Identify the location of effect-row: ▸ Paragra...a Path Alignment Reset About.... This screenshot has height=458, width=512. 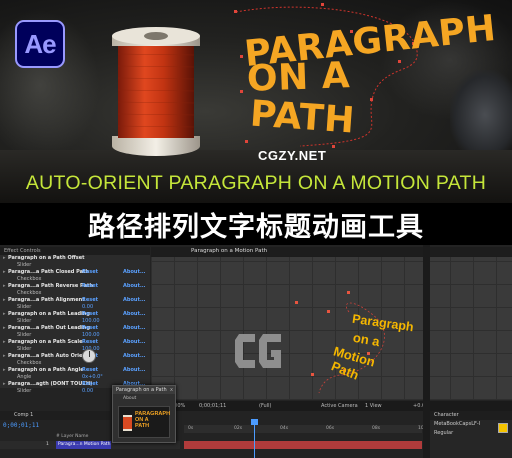
(75, 300).